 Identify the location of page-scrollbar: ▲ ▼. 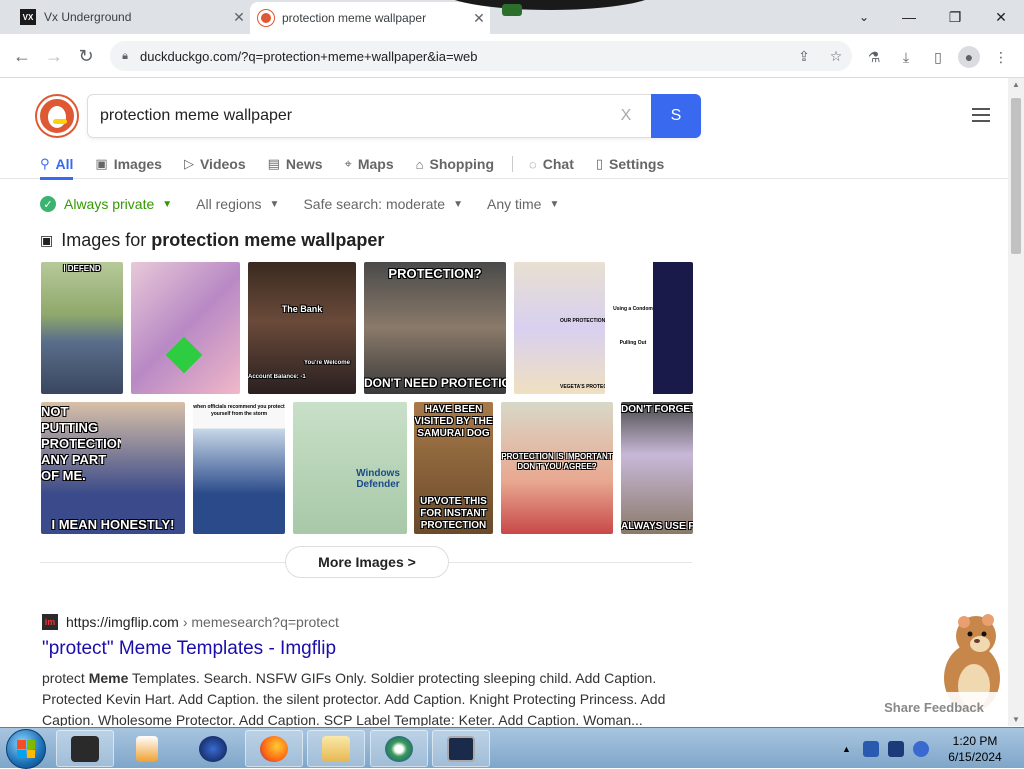
(1016, 402).